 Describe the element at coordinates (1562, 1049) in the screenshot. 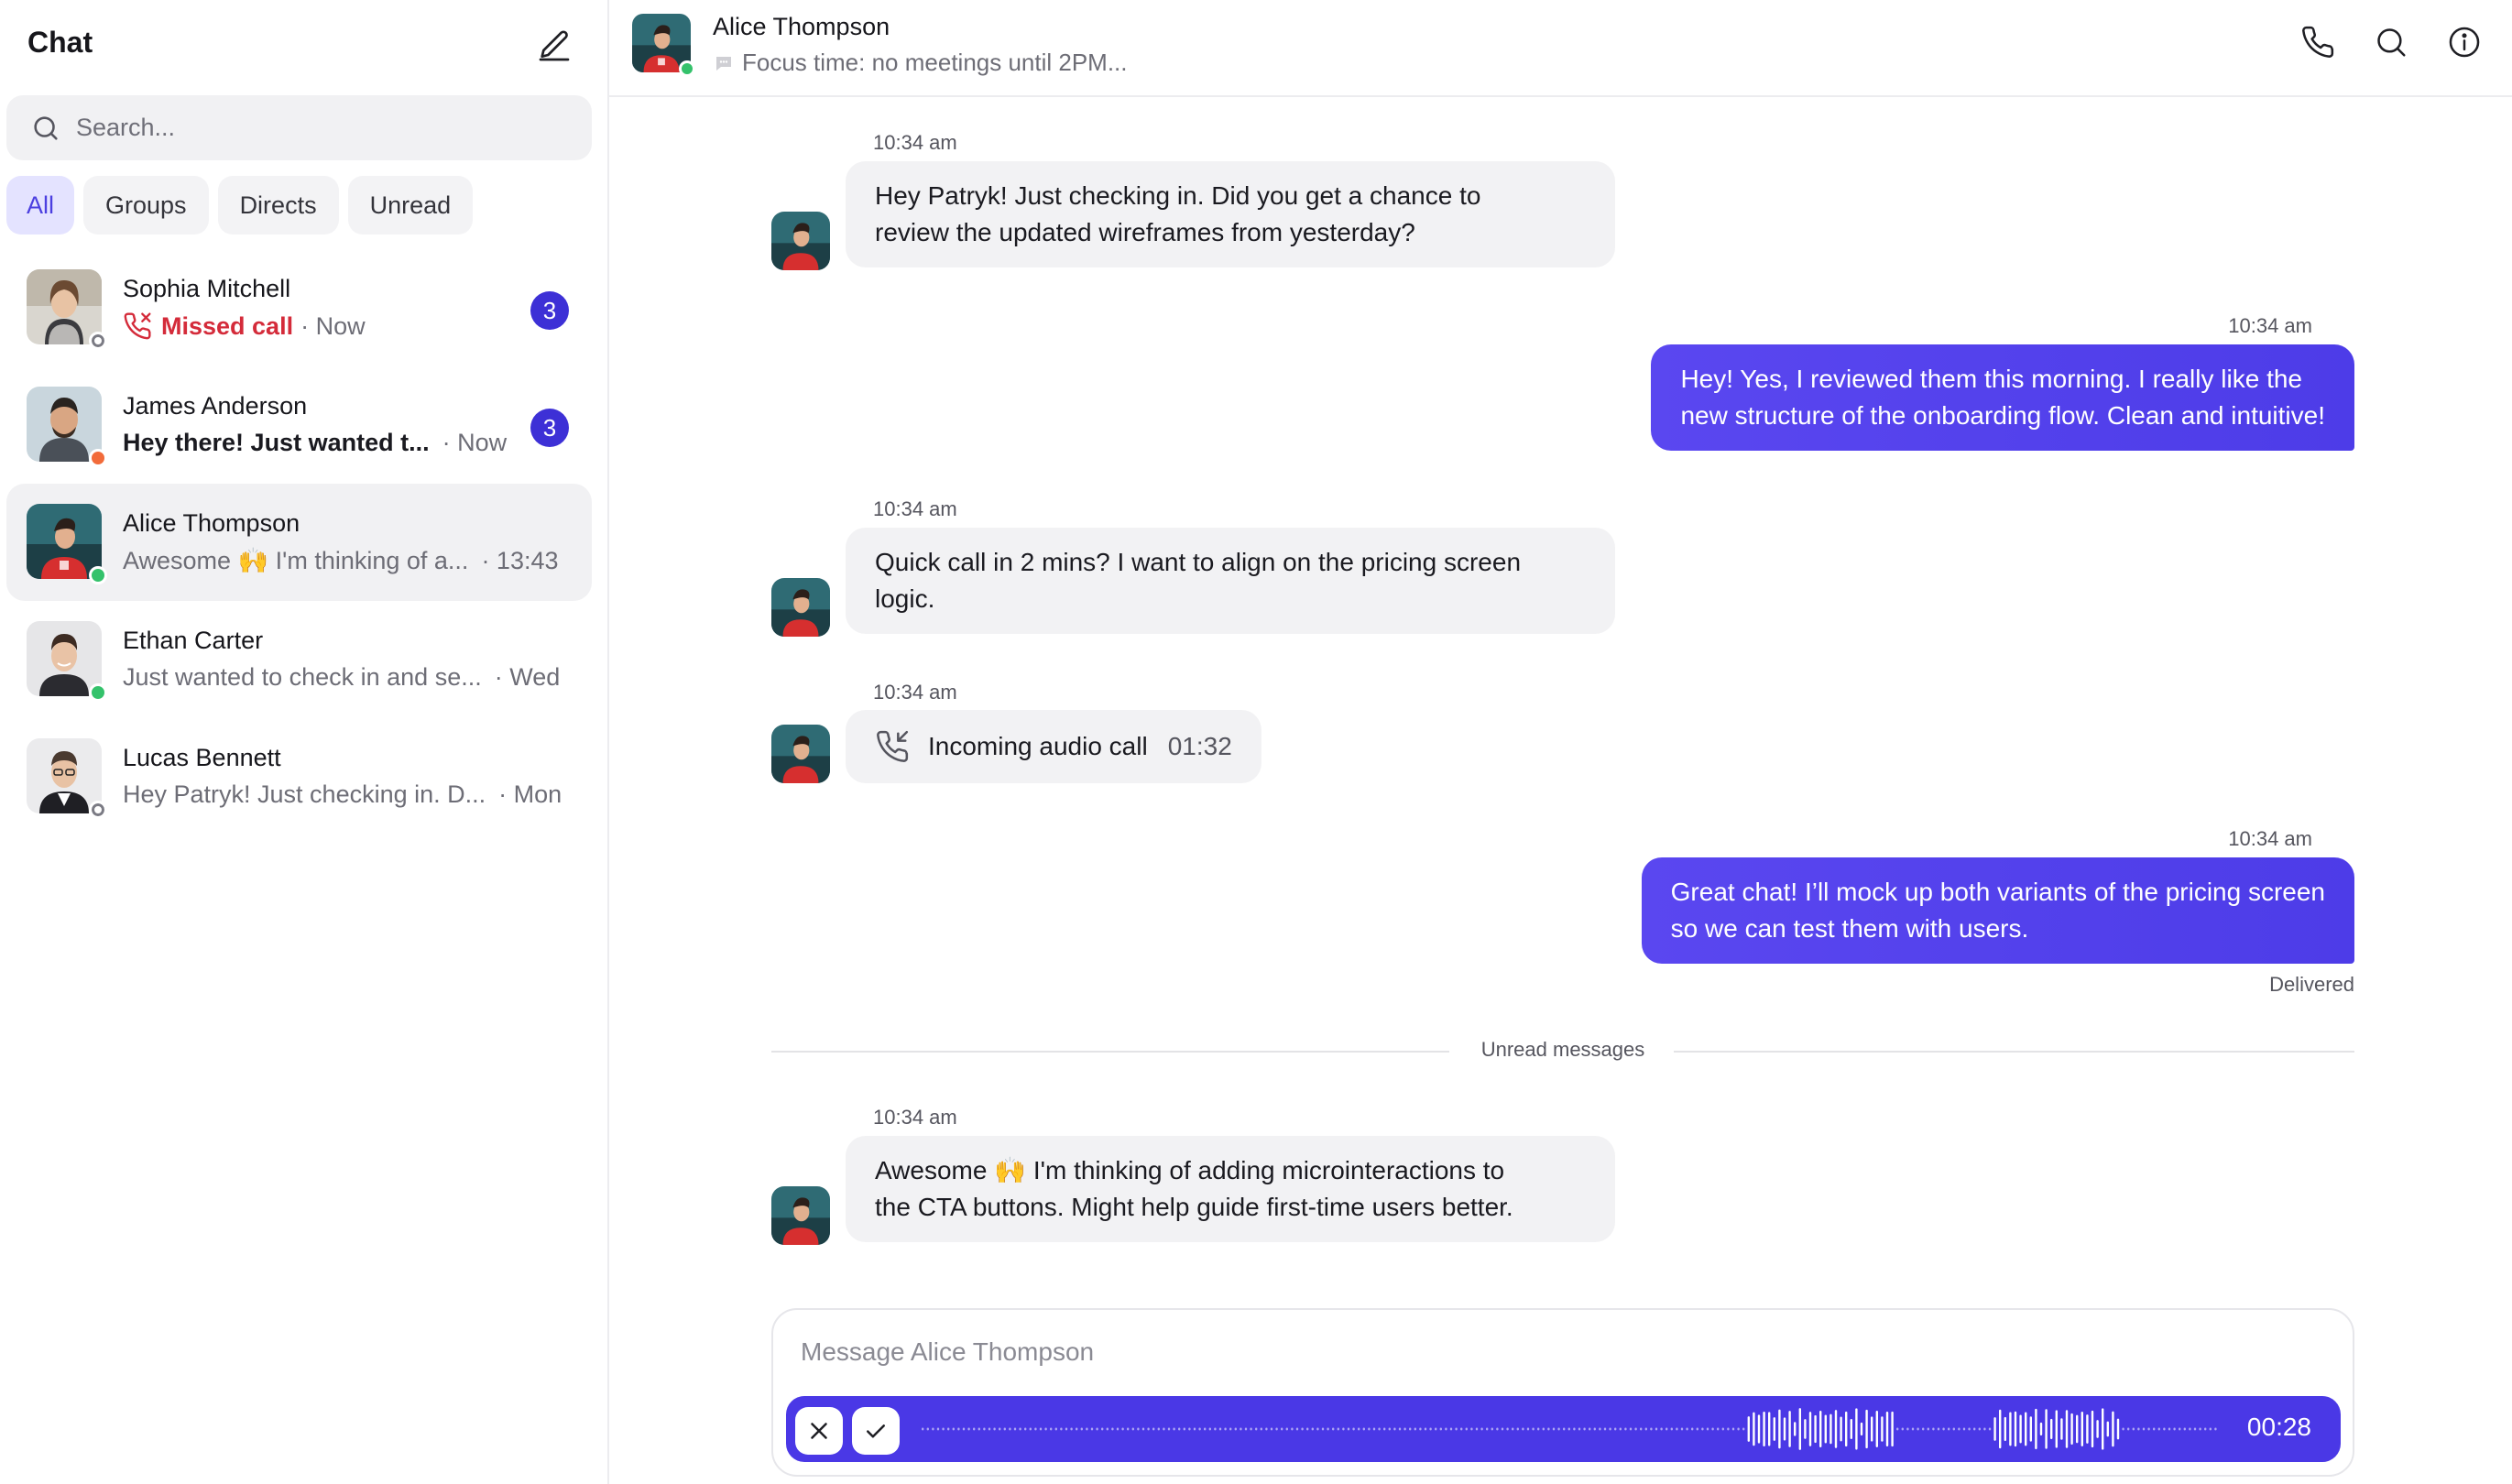

I see `unread-divider: Unread messages` at that location.